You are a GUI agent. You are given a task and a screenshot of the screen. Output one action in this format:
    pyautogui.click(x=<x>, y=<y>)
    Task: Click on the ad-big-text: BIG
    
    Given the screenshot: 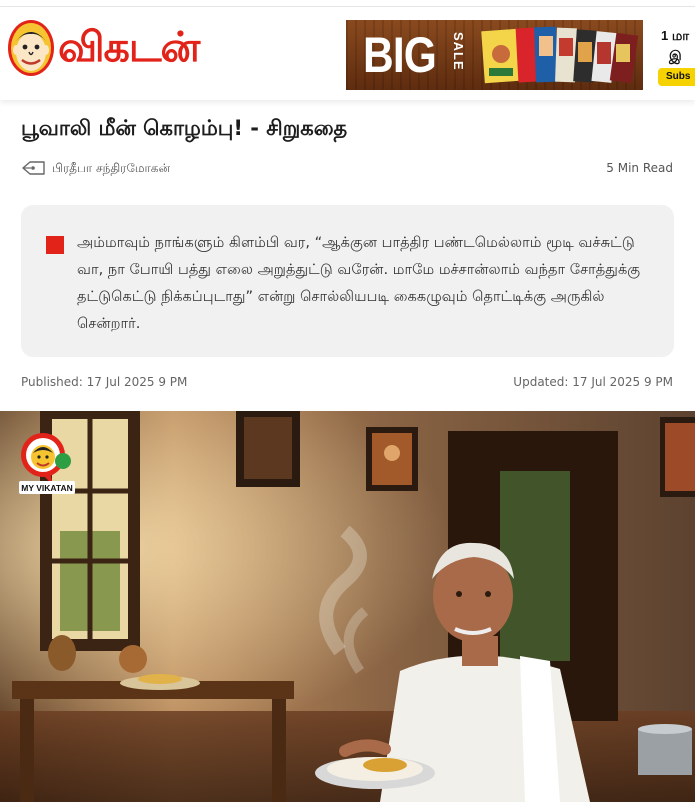 What is the action you would take?
    pyautogui.click(x=400, y=55)
    